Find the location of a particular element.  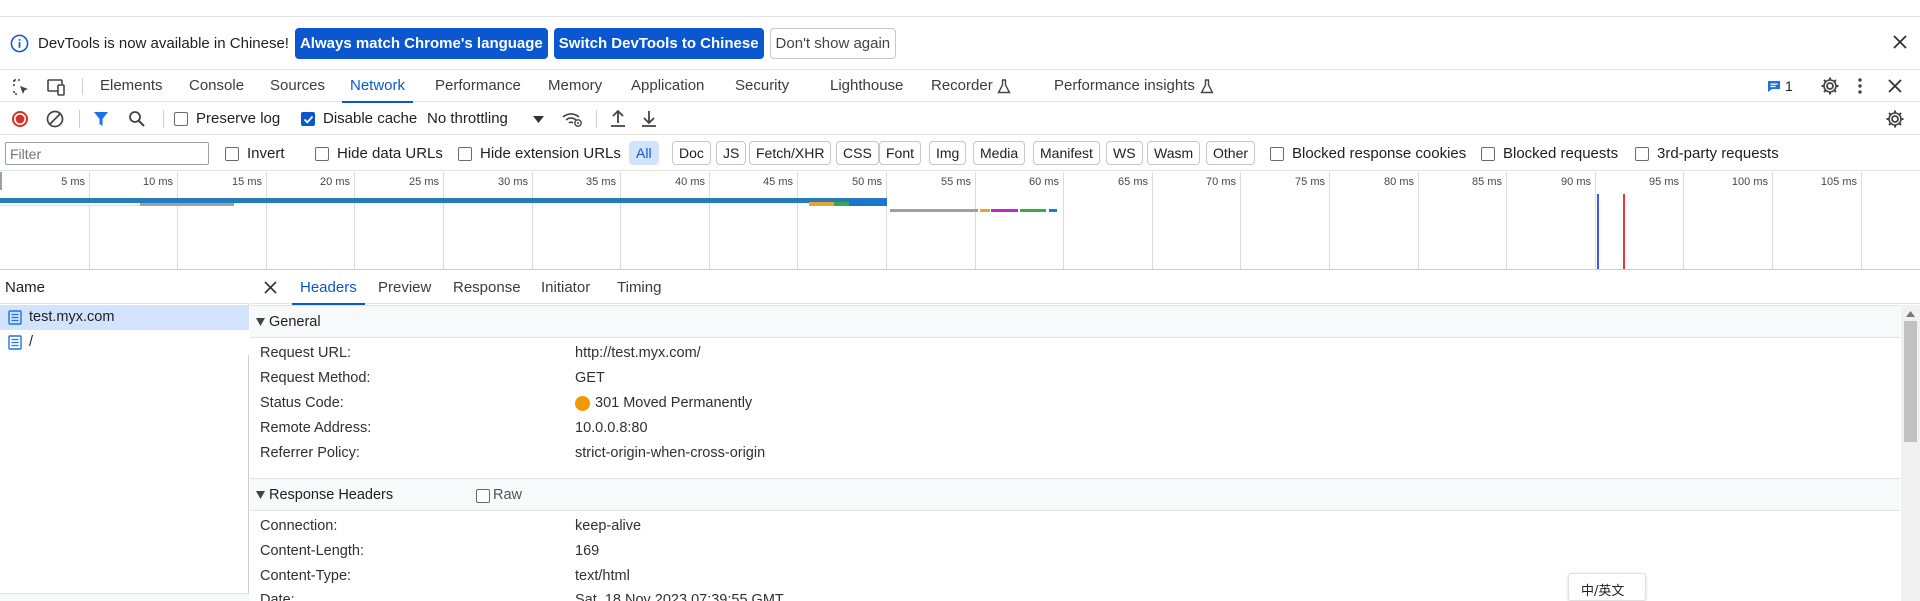

dont-show-again-button: Don't show again is located at coordinates (833, 43).